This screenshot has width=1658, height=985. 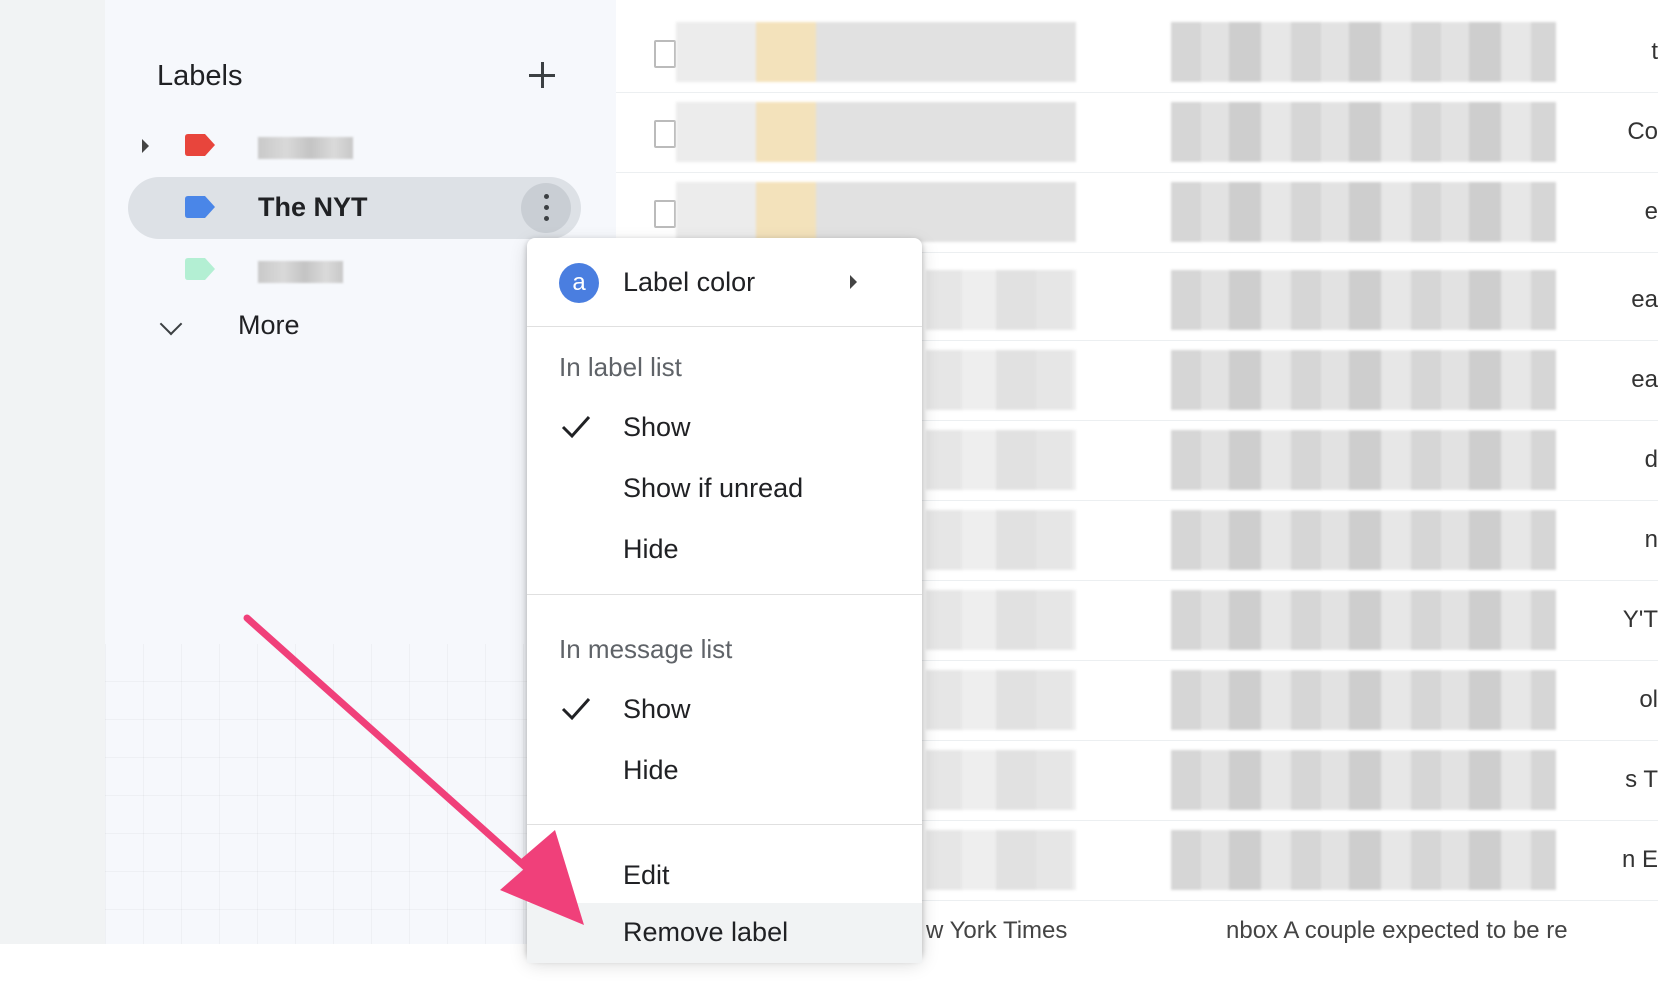 I want to click on expand-caret-icon, so click(x=145, y=146).